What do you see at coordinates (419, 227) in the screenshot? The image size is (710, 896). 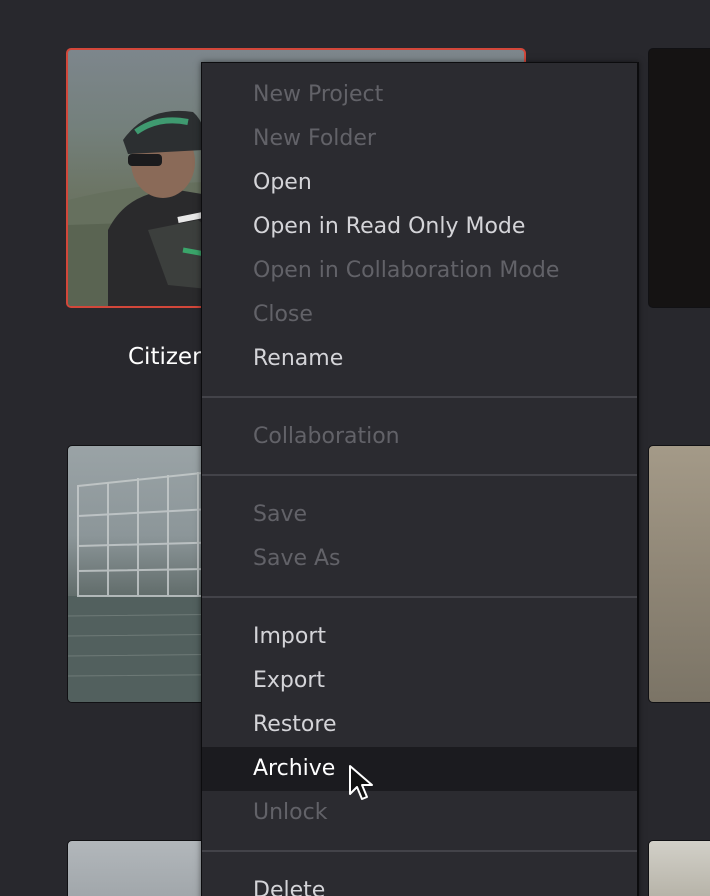 I see `menu-item-open-read-only: Open in Read Only Mode` at bounding box center [419, 227].